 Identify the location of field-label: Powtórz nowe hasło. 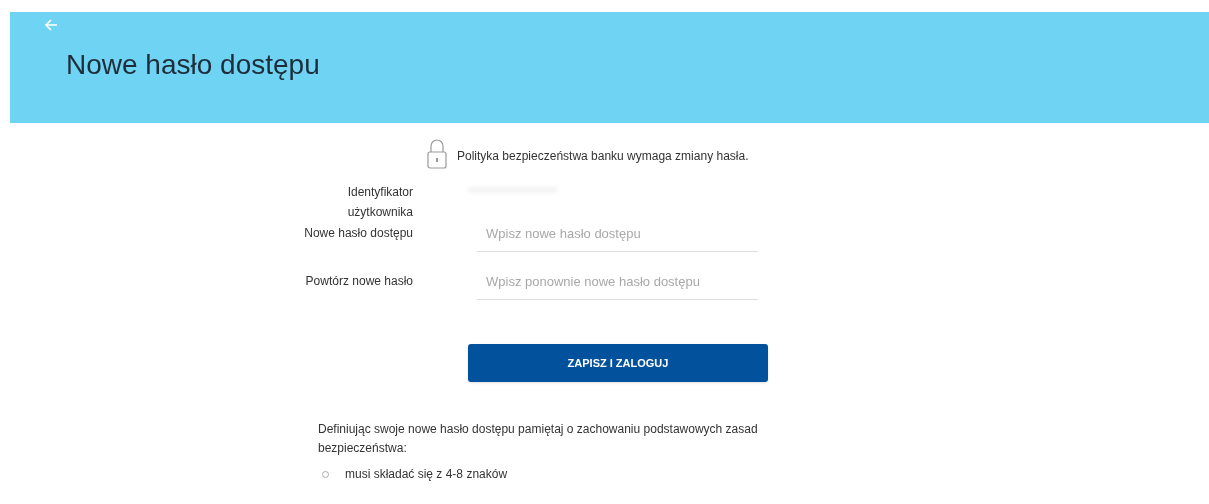
(358, 281).